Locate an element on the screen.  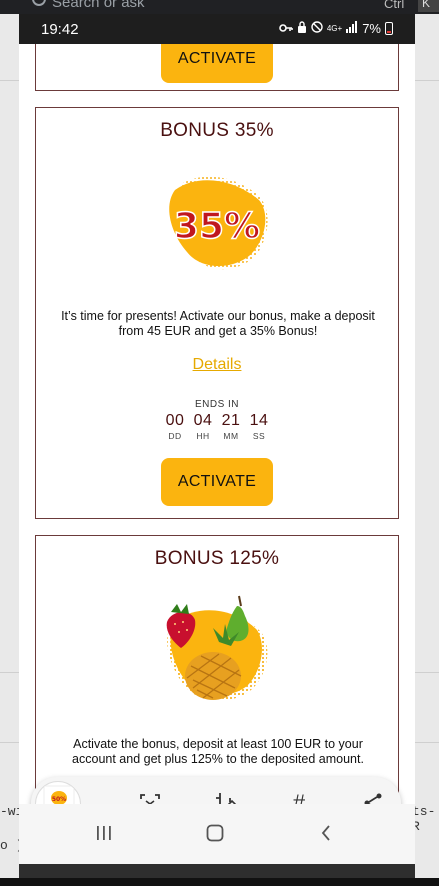
thumbnail-preview: 50% is located at coordinates (59, 794).